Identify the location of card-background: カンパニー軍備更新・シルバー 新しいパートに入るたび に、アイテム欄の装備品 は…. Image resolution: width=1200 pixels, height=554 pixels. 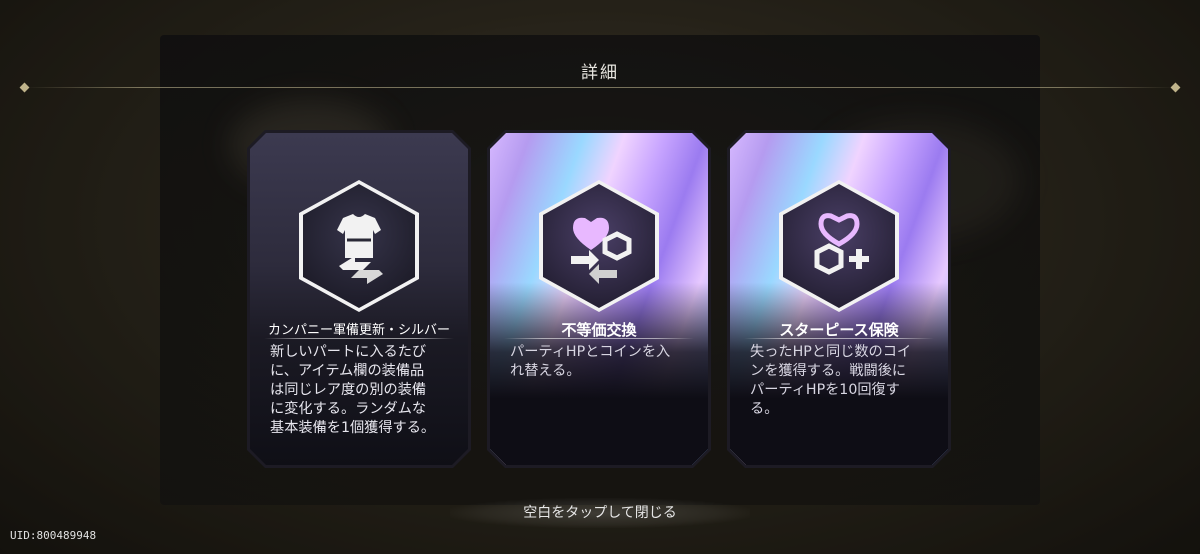
(359, 299).